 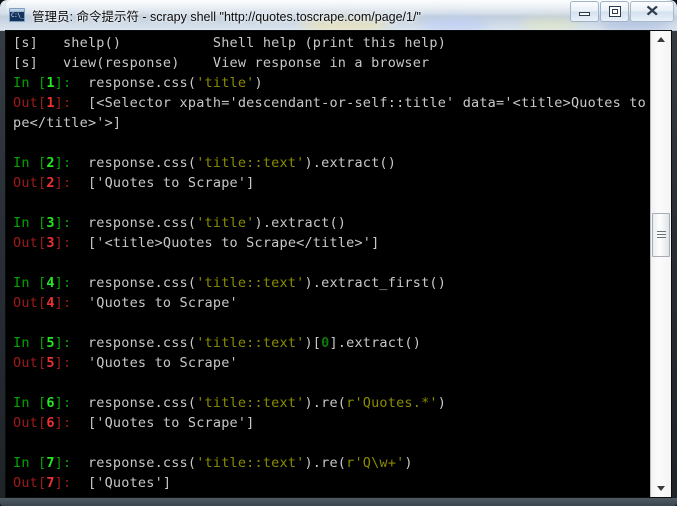 What do you see at coordinates (332, 303) in the screenshot?
I see `terminal-out-line: Out[4]: 'Quotes to Scrape'` at bounding box center [332, 303].